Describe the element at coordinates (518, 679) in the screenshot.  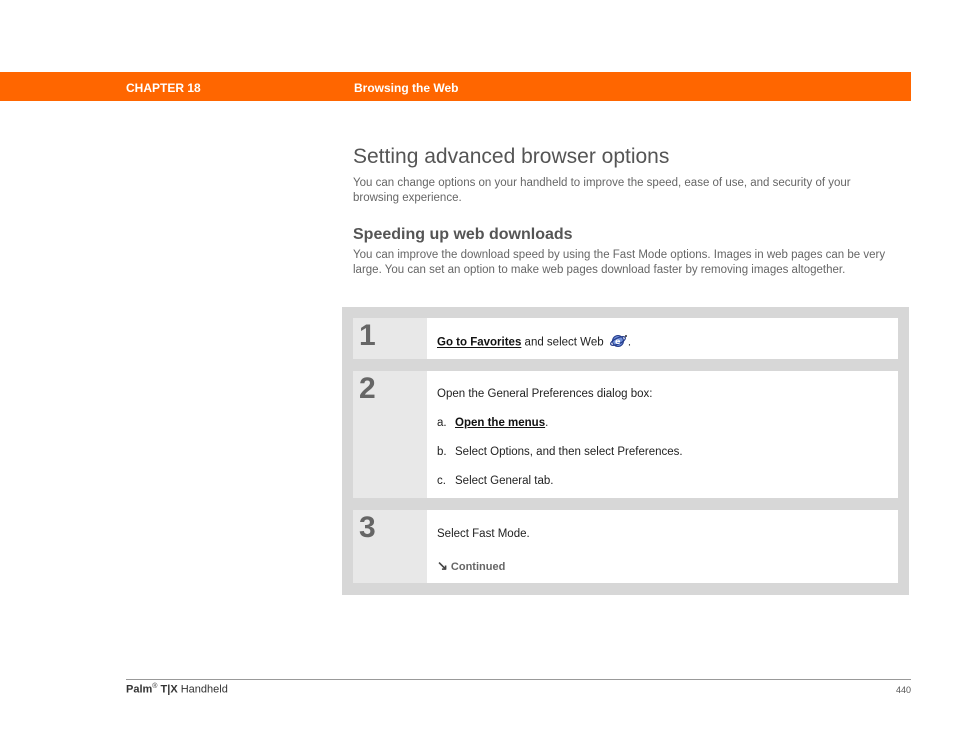
I see `footer-divider` at that location.